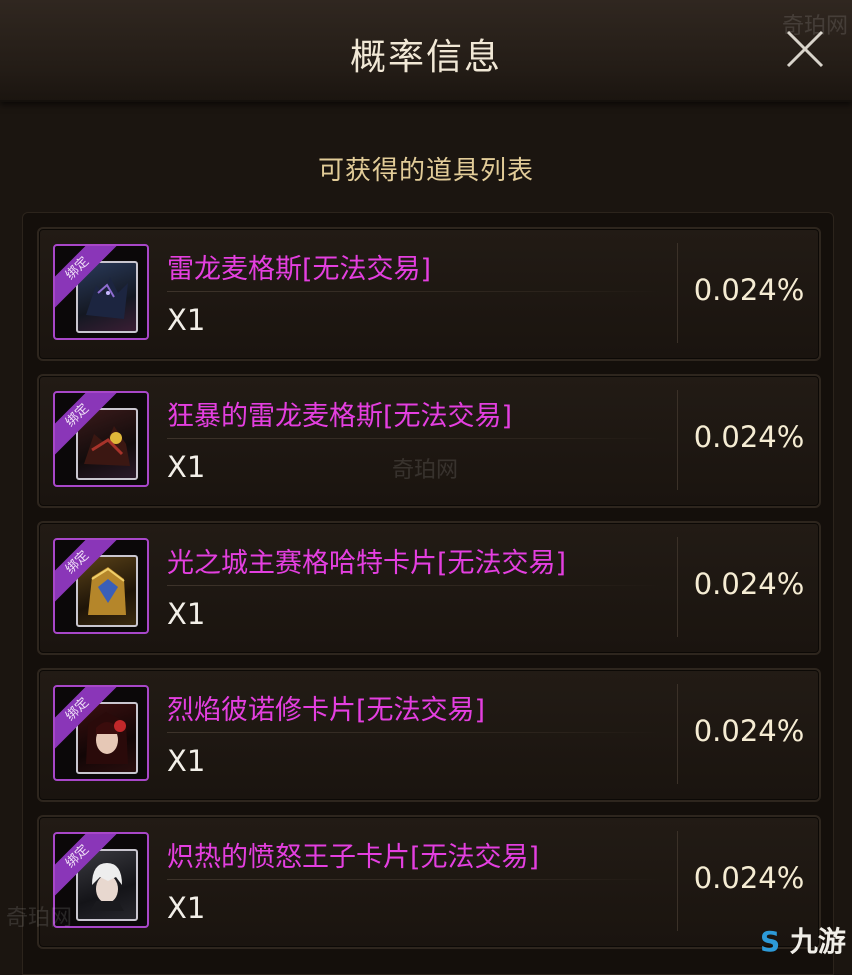  What do you see at coordinates (429, 441) in the screenshot?
I see `list-item: 绑定 狂暴的雷龙麦格斯[无法交易] X1 0.024%` at bounding box center [429, 441].